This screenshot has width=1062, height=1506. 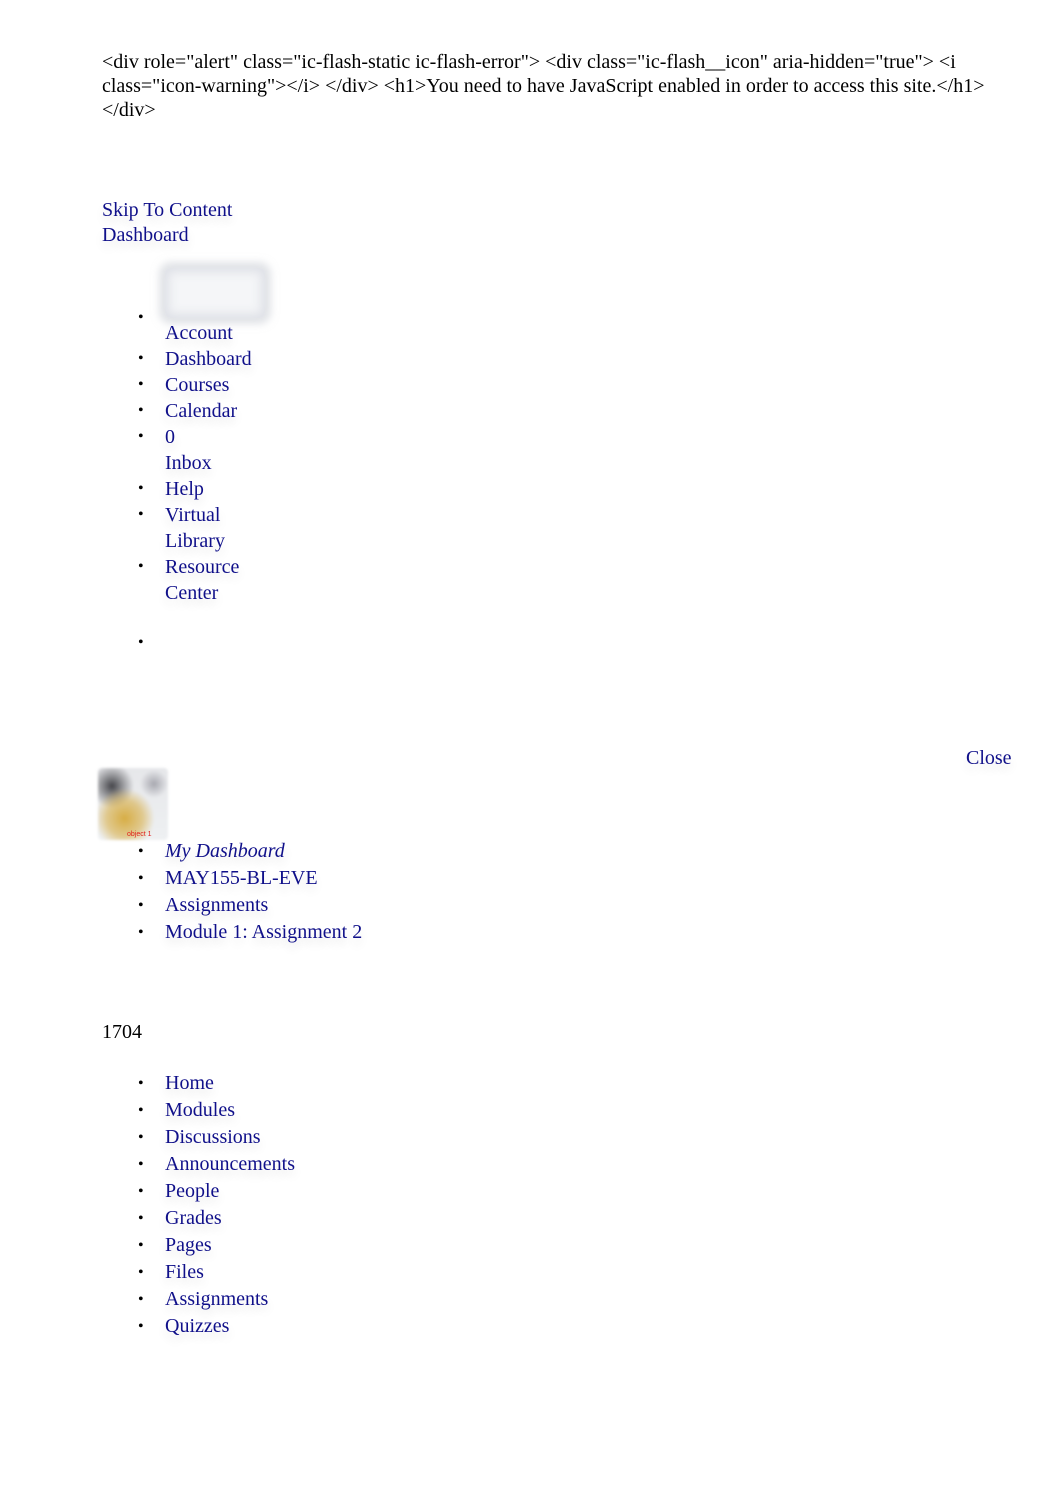 I want to click on breadcrumb-assignments: Assignments, so click(x=216, y=905).